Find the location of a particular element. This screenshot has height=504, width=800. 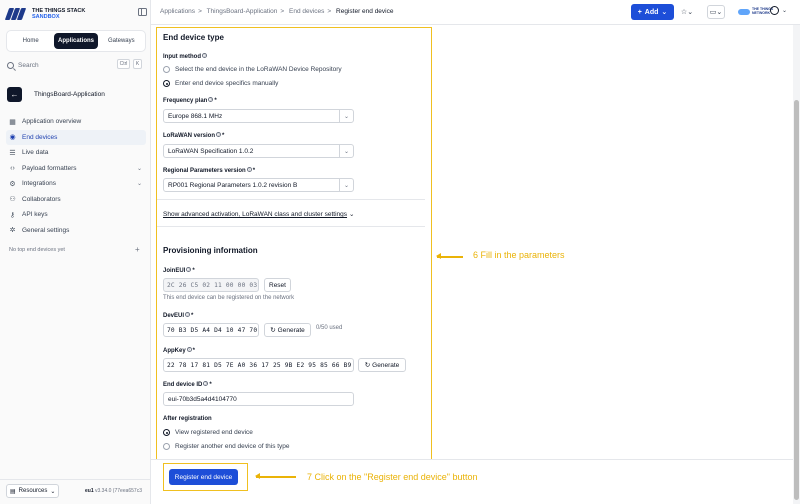

sidebar-item-collaborators: ⚇ Collaborators is located at coordinates (76, 200).